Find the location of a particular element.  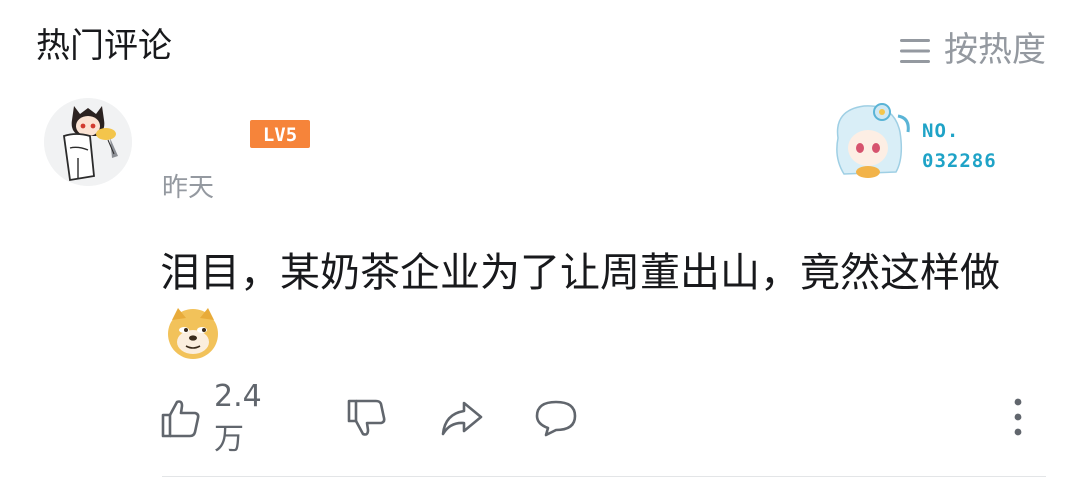

more-vertical-icon is located at coordinates (1018, 421).